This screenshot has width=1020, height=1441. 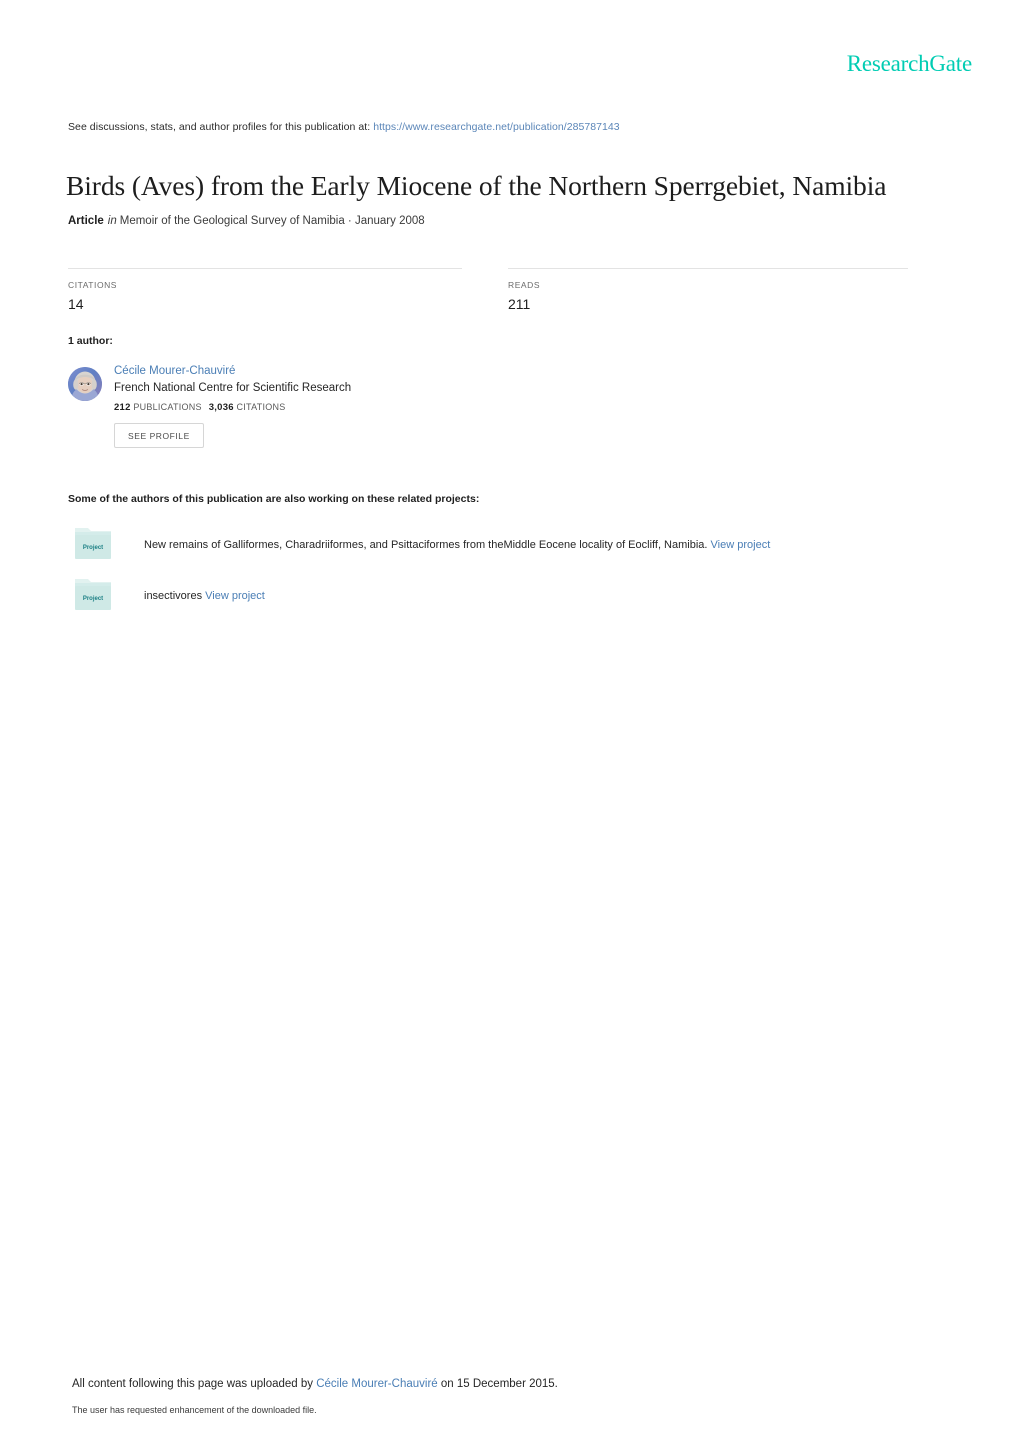 I want to click on upload-author-link: Cécile Mourer-Chauviré, so click(x=376, y=1384).